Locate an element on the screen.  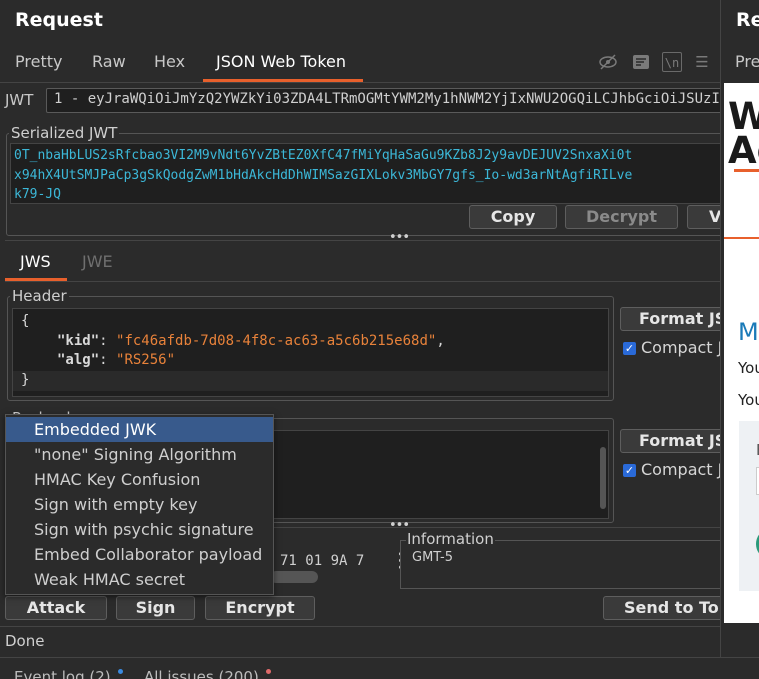
menu-item-none-signing-algorithm: "none" Signing Algorithm is located at coordinates (139, 454).